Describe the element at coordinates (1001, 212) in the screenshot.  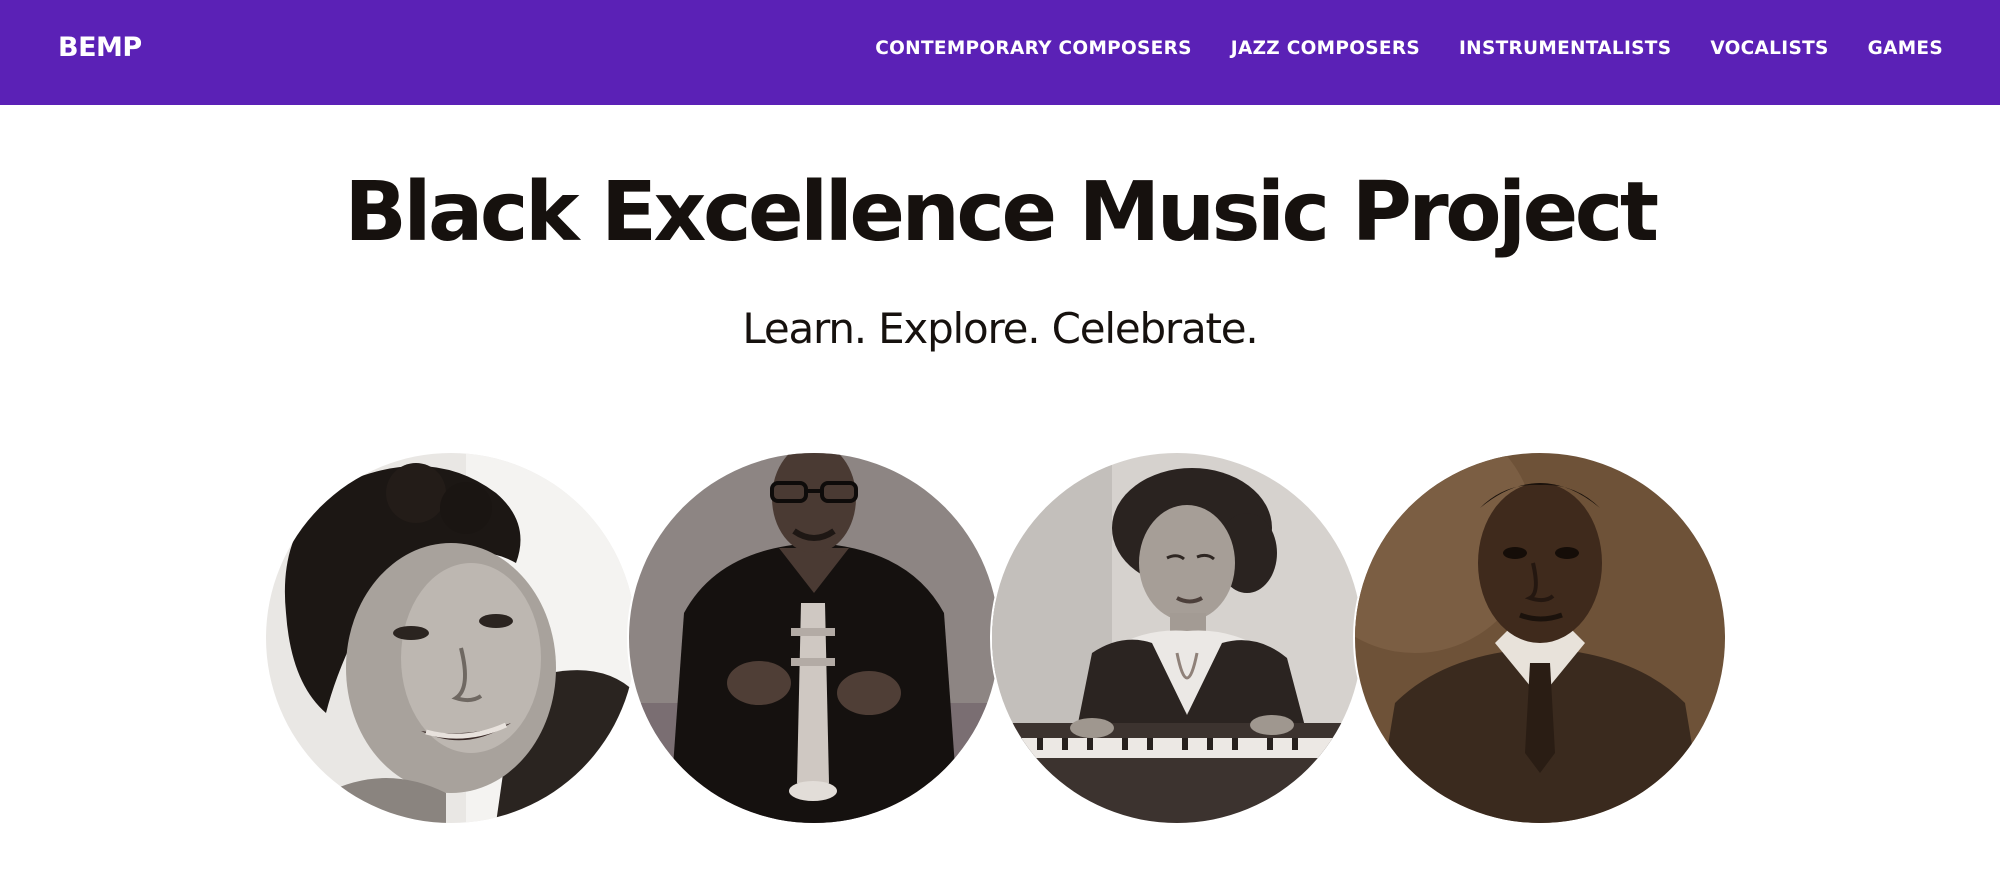
I see `page-title: Black Excellence Music Project` at that location.